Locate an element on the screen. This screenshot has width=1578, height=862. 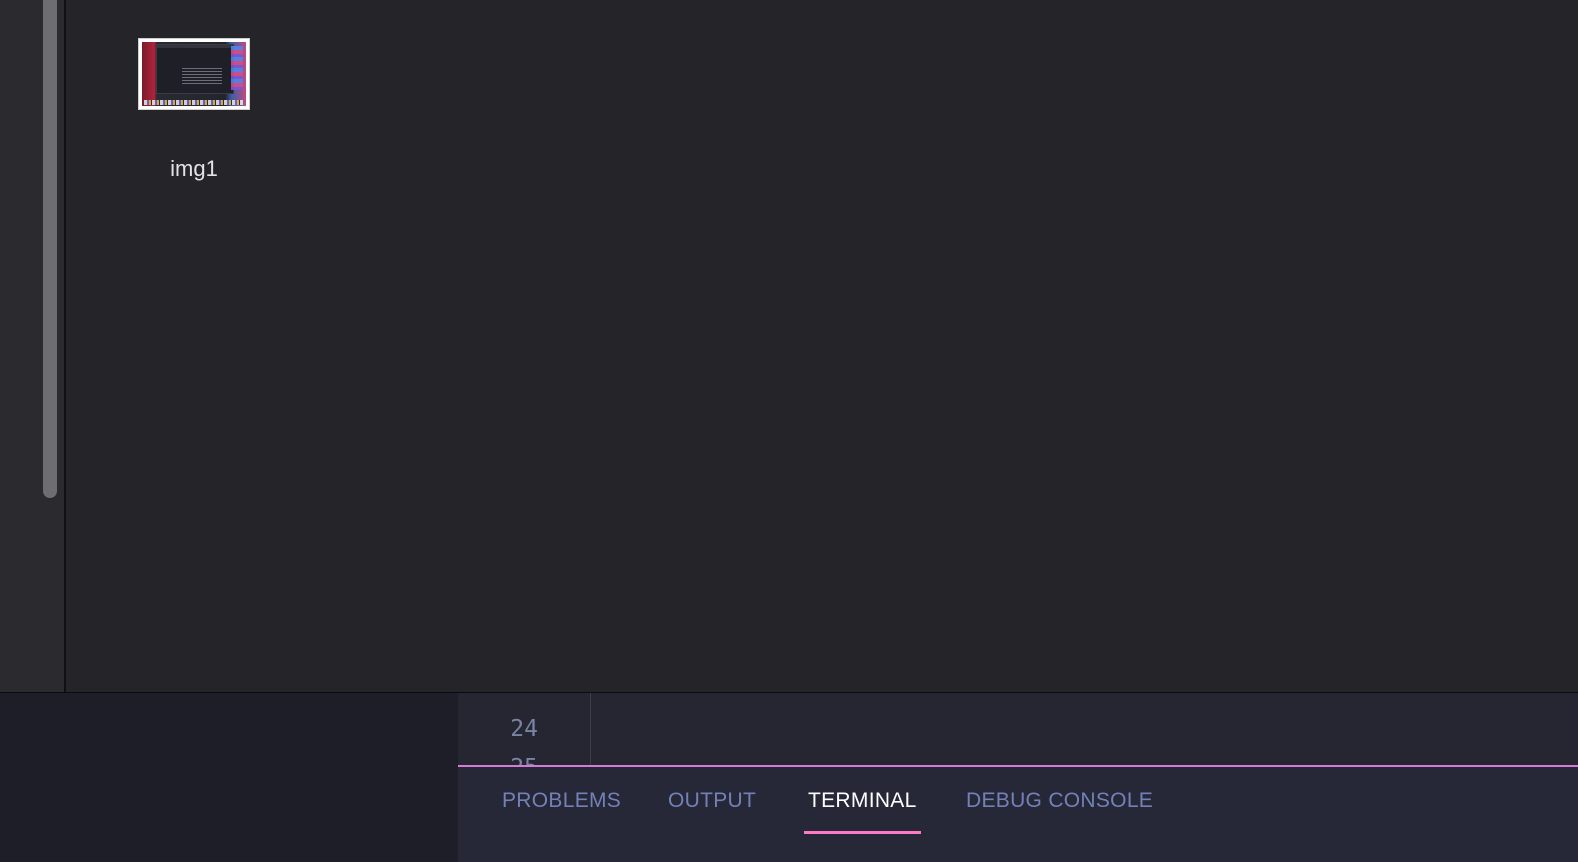
bottom-panel: PROBLEMS OUTPUT TERMINAL DEBUG CONSOLE is located at coordinates (1018, 813).